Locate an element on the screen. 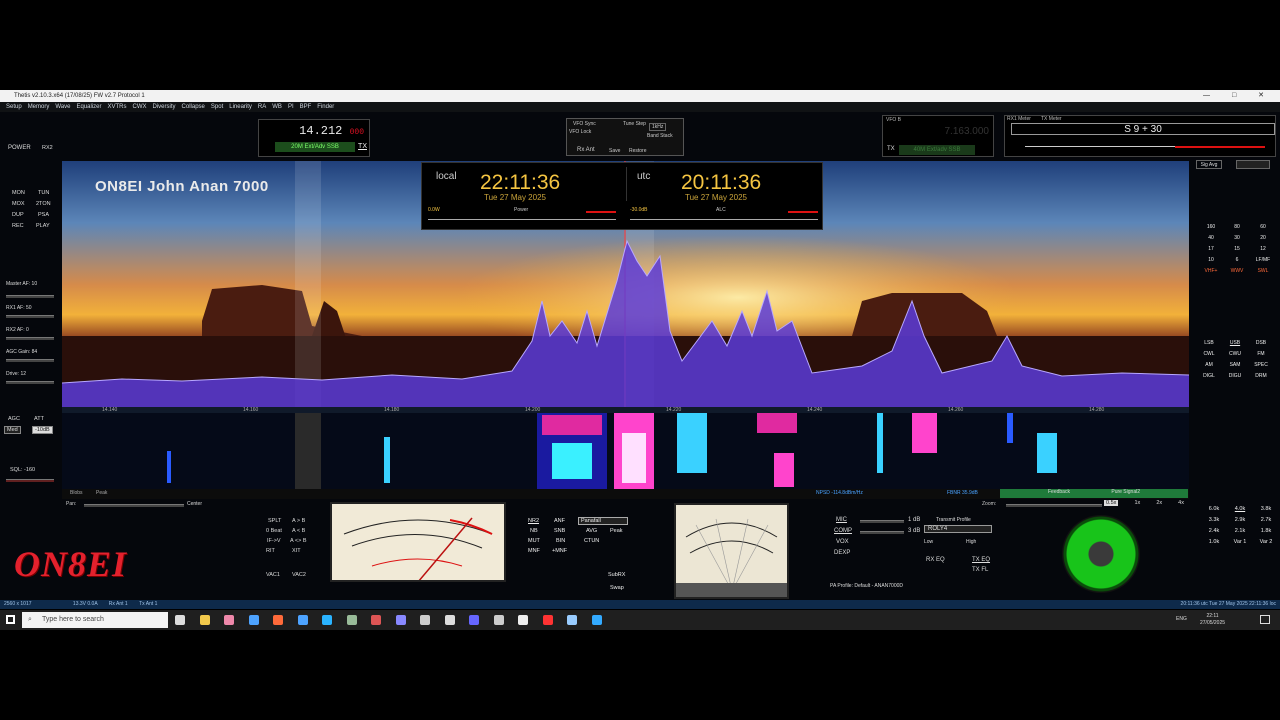  band-button-160: 160 is located at coordinates (1211, 227).